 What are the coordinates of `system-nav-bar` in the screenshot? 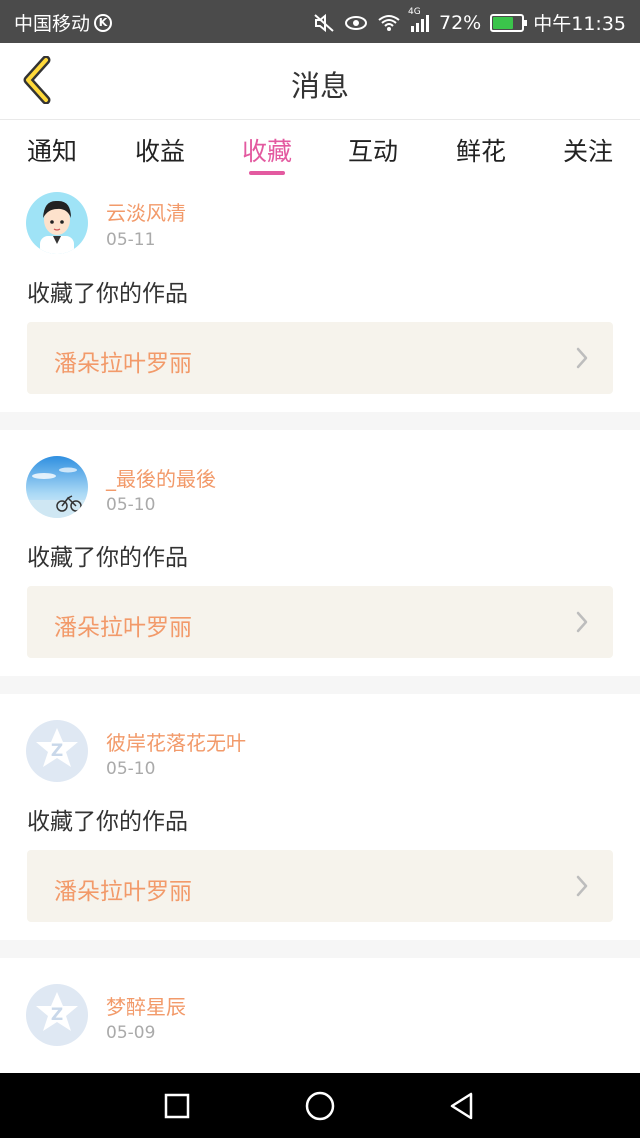 It's located at (320, 1105).